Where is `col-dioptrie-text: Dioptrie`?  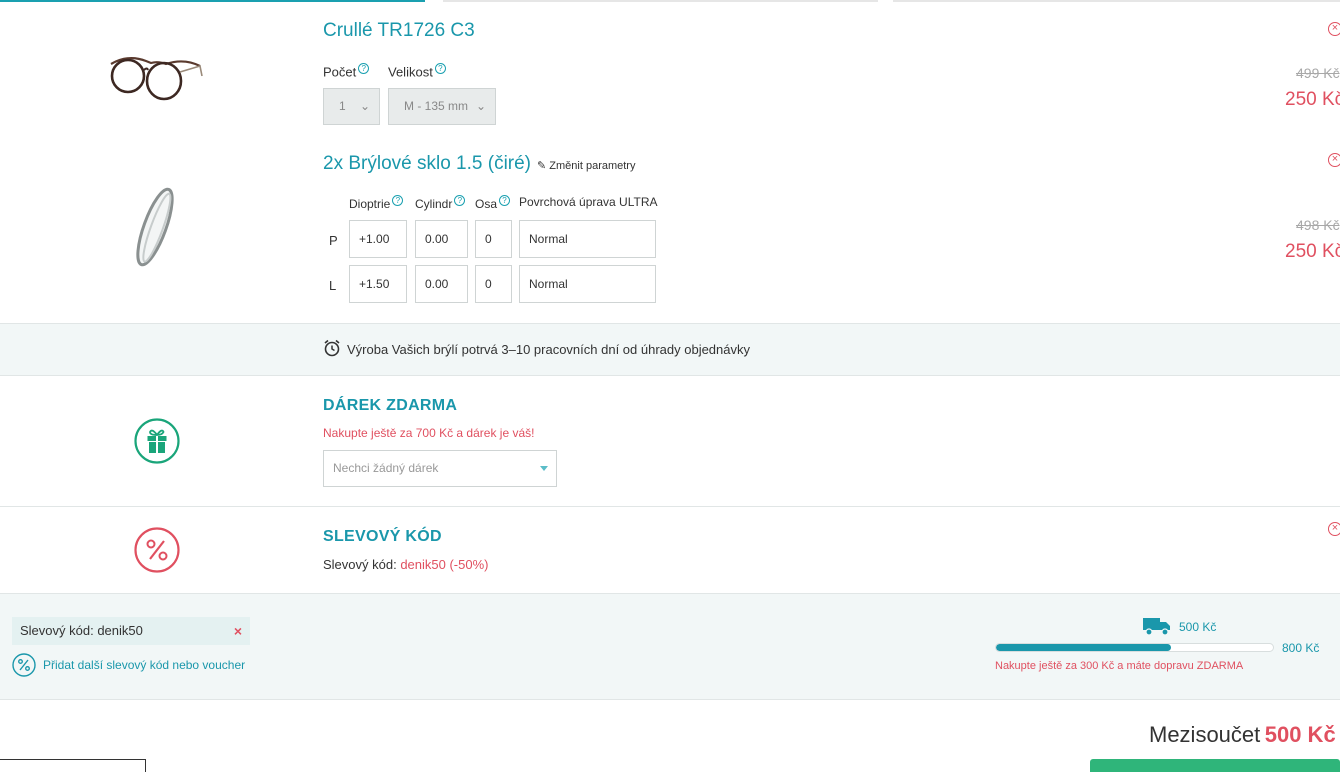 col-dioptrie-text: Dioptrie is located at coordinates (370, 204).